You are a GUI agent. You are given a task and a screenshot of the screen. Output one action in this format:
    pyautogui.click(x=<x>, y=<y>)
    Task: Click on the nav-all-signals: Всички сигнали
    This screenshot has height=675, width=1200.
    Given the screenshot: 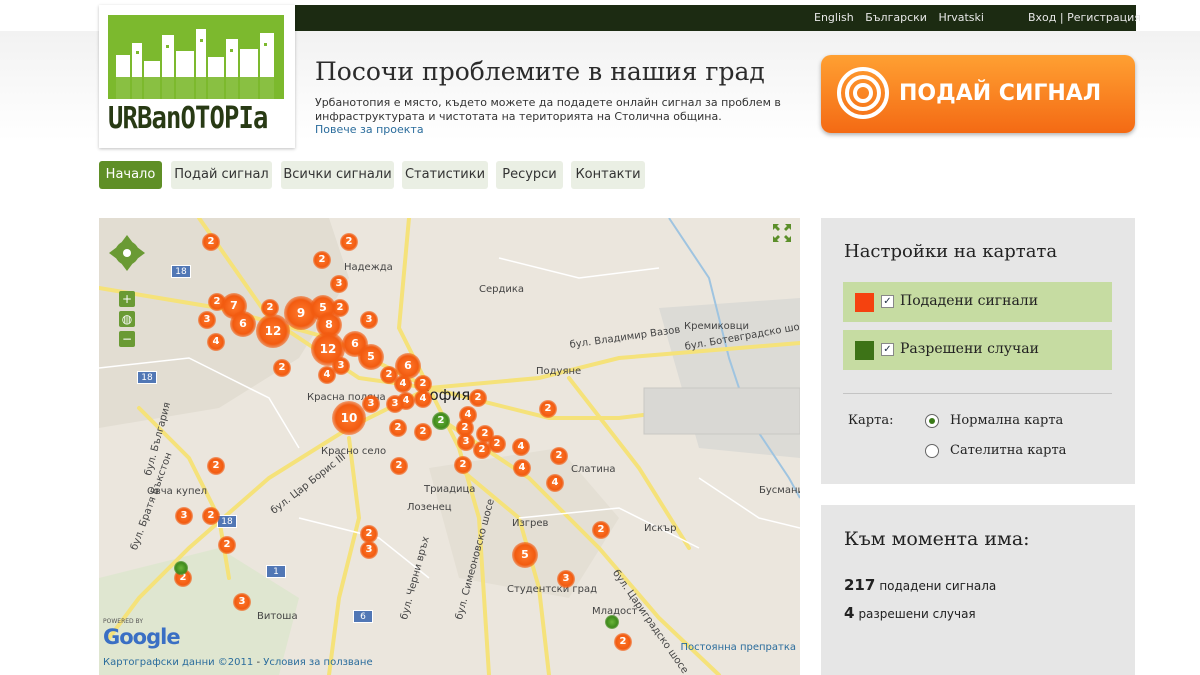 What is the action you would take?
    pyautogui.click(x=337, y=175)
    